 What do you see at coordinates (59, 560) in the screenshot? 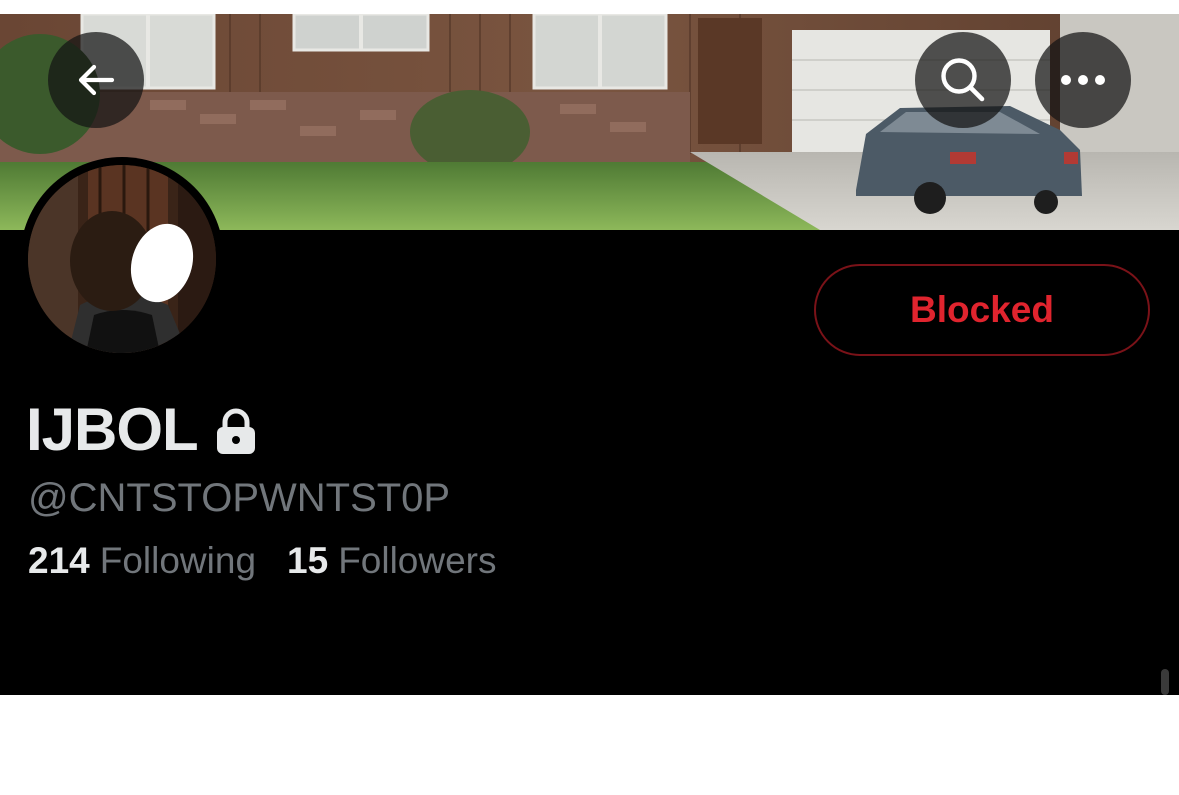
I see `following-count: 214` at bounding box center [59, 560].